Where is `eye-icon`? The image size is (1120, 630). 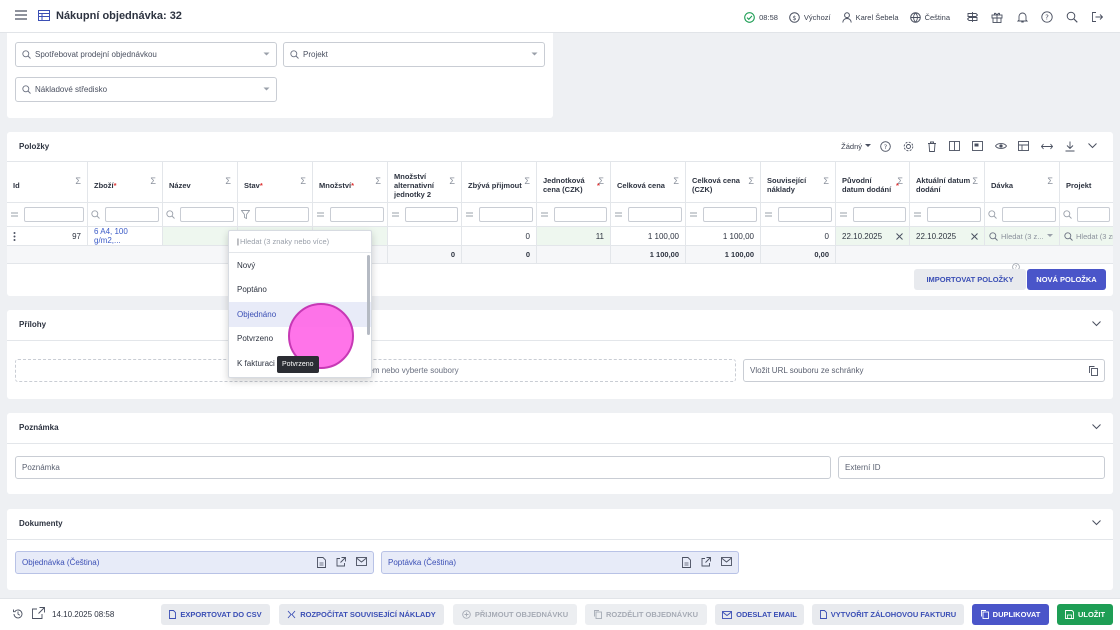
eye-icon is located at coordinates (1000, 146).